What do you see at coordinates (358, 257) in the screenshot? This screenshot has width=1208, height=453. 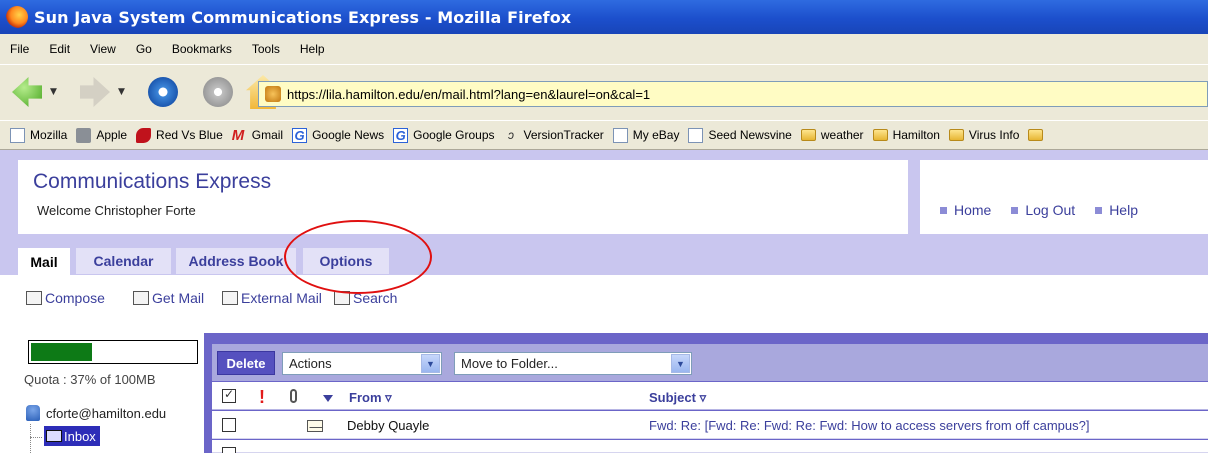 I see `annotation-circle` at bounding box center [358, 257].